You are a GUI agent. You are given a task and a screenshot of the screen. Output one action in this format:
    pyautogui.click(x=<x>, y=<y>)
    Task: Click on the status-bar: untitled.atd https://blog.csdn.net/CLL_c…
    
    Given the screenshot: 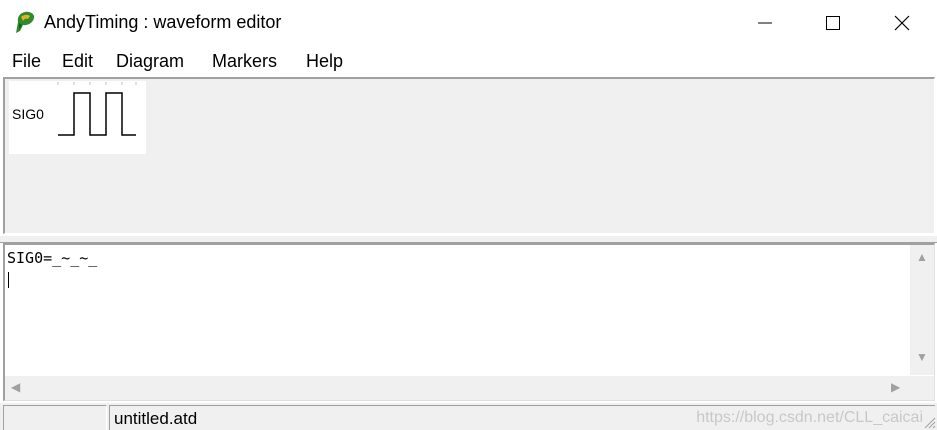 What is the action you would take?
    pyautogui.click(x=468, y=416)
    